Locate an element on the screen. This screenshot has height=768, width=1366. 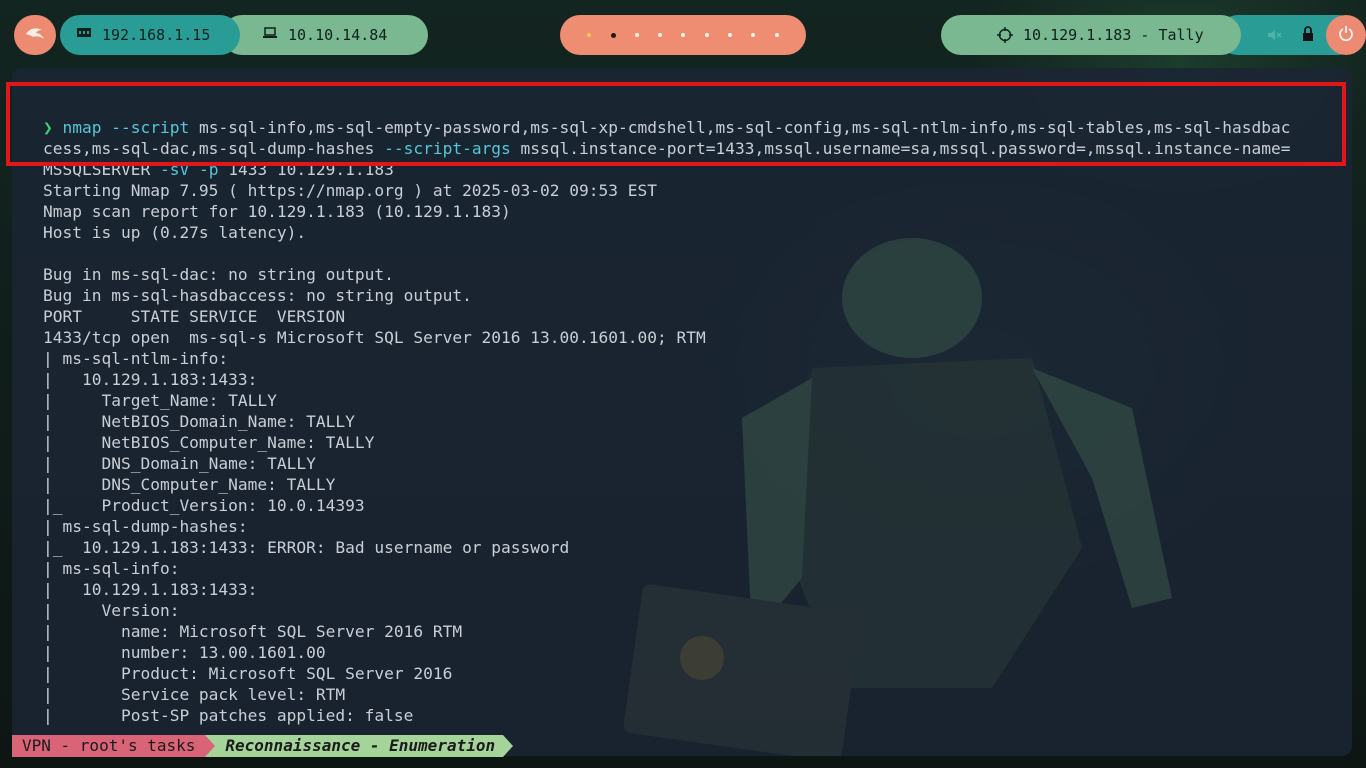
app-launcher-button is located at coordinates (35, 35).